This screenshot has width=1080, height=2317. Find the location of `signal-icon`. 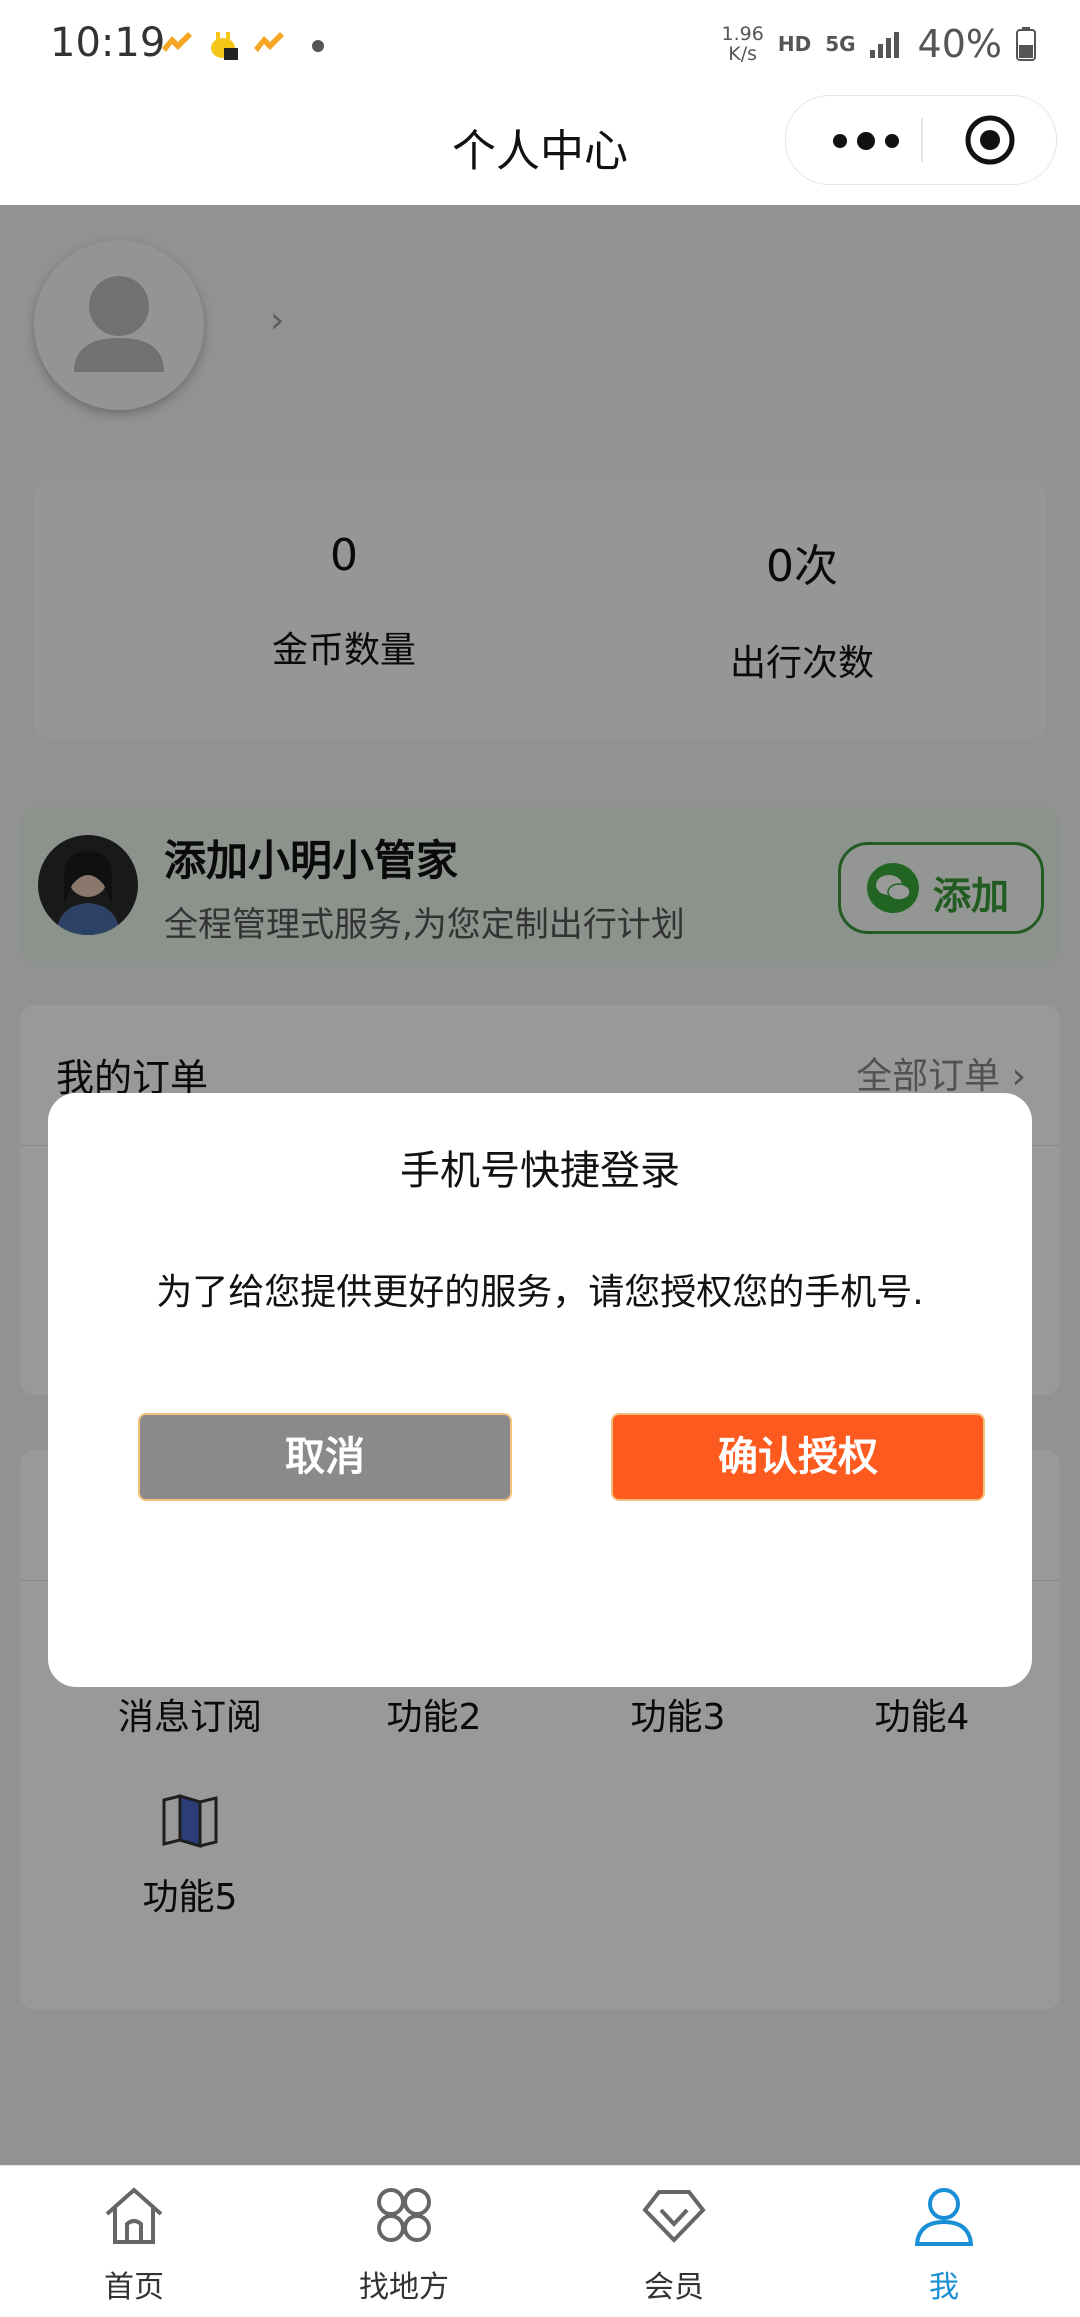

signal-icon is located at coordinates (884, 45).